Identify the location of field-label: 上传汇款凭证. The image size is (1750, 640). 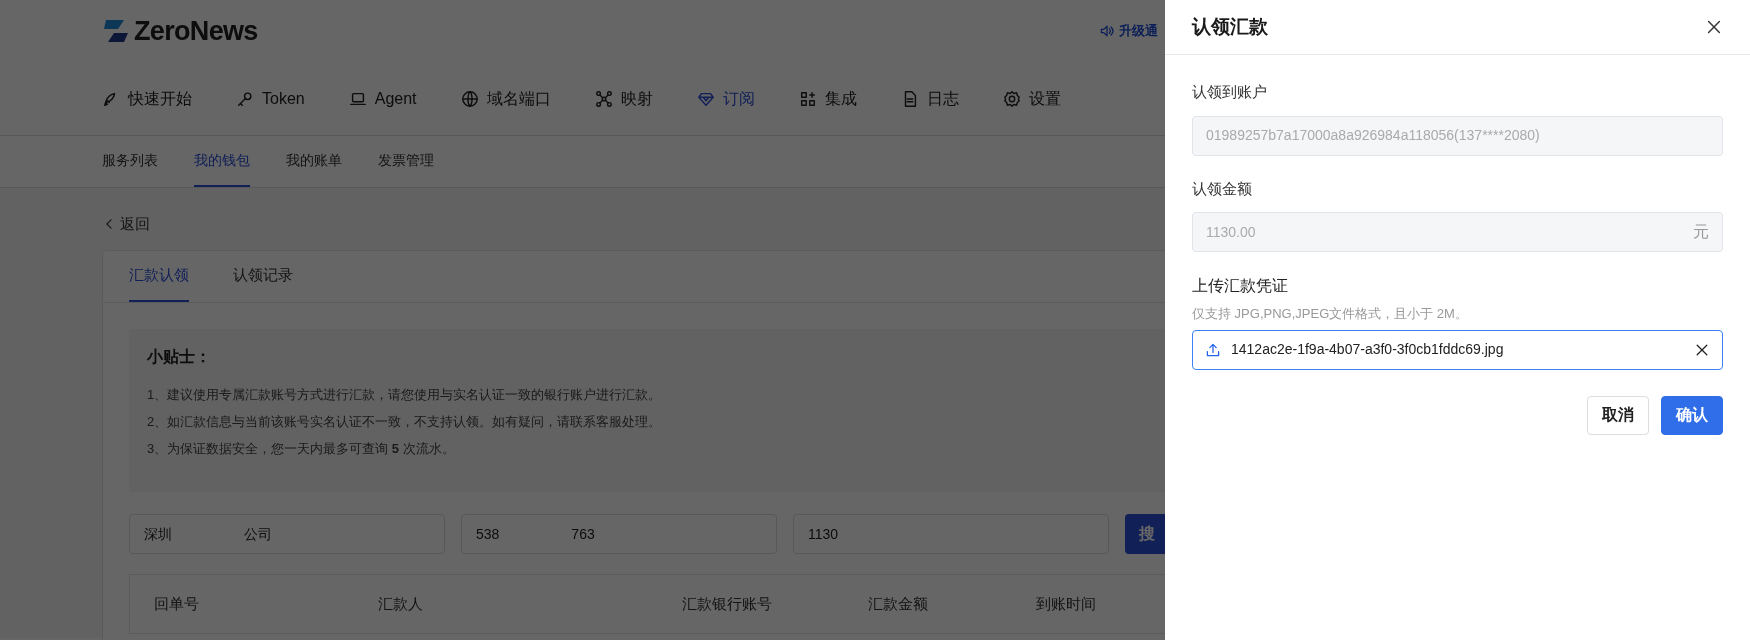
(1240, 286).